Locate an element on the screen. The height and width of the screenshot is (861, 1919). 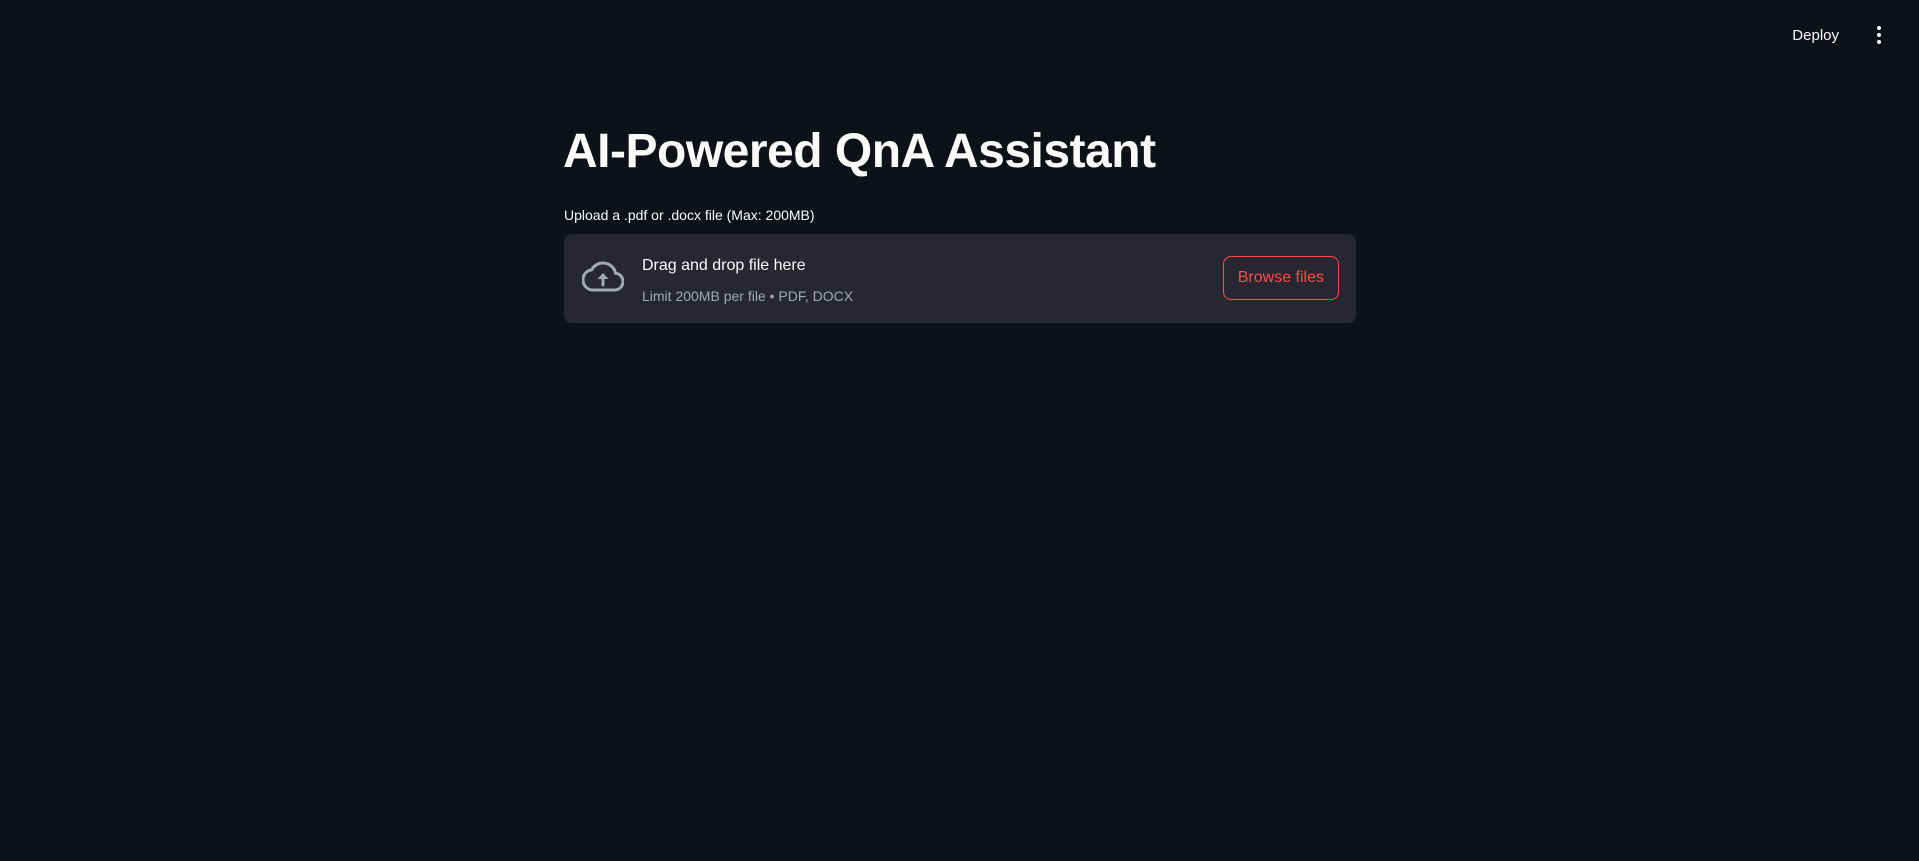
dropzone-limit-text: Limit 200MB per file • PDF, DOCX is located at coordinates (748, 296).